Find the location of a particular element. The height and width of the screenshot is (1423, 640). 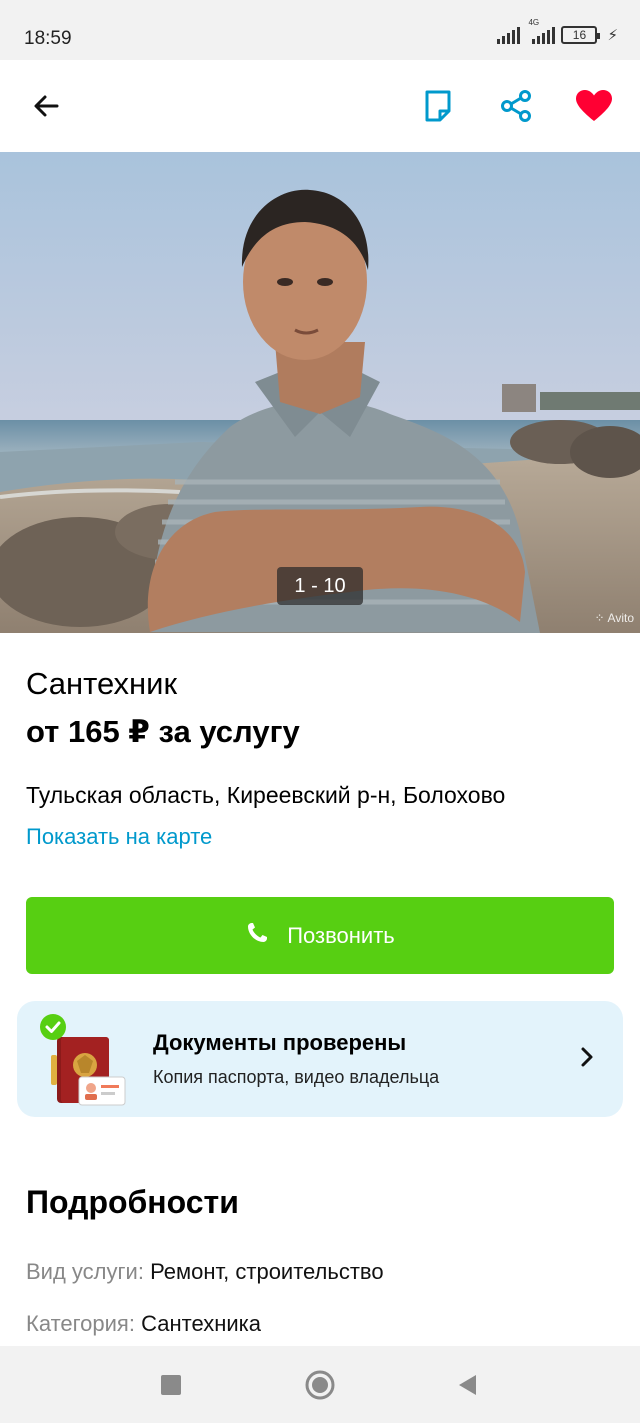

watermark-dots-icon: ⁘ is located at coordinates (599, 618).